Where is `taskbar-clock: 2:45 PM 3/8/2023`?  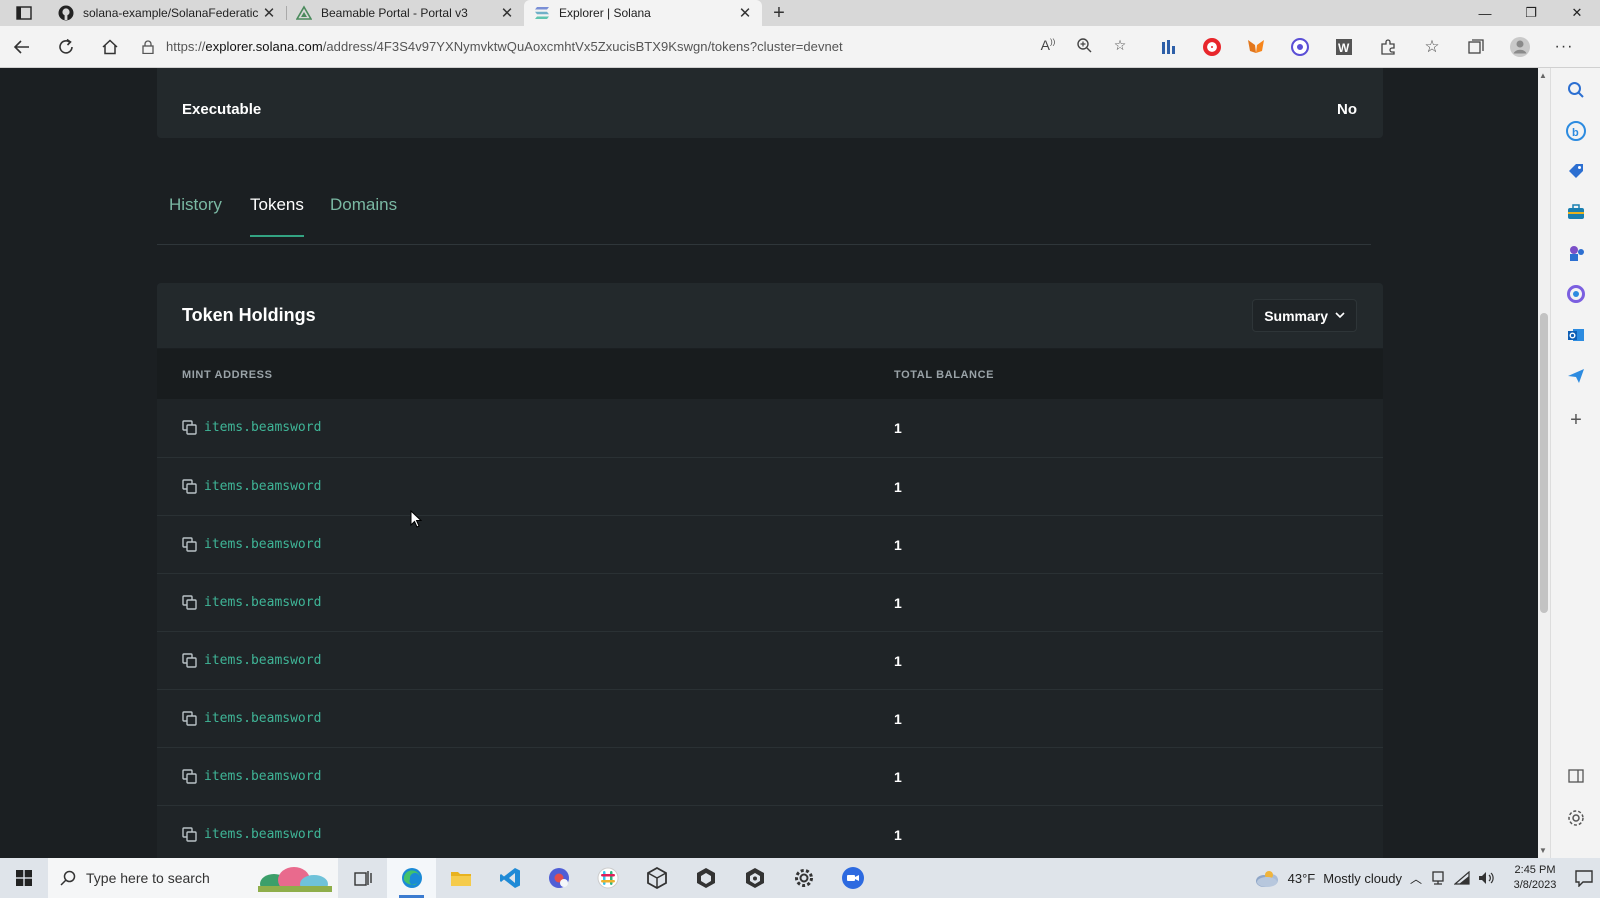
taskbar-clock: 2:45 PM 3/8/2023 is located at coordinates (1535, 878).